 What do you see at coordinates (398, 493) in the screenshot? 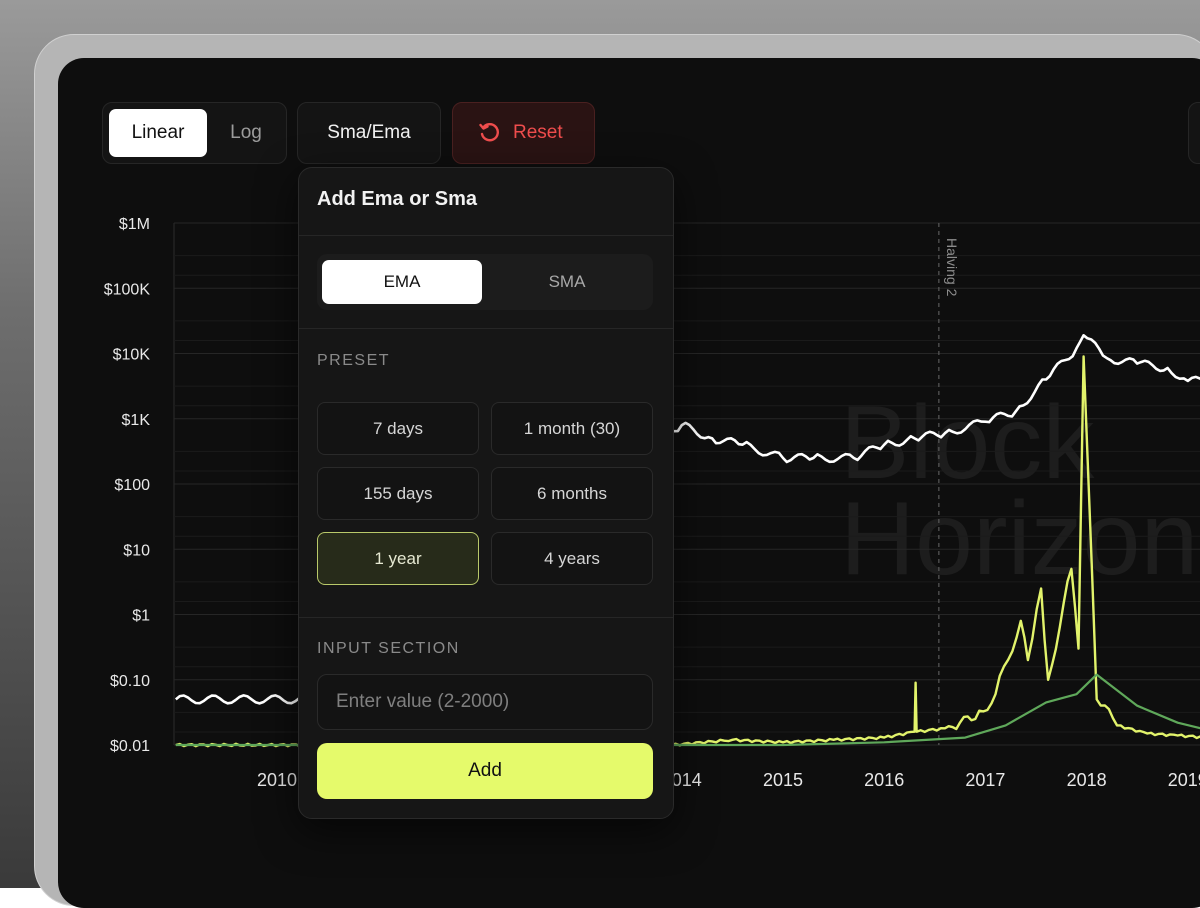
I see `preset-155-days: 155 days` at bounding box center [398, 493].